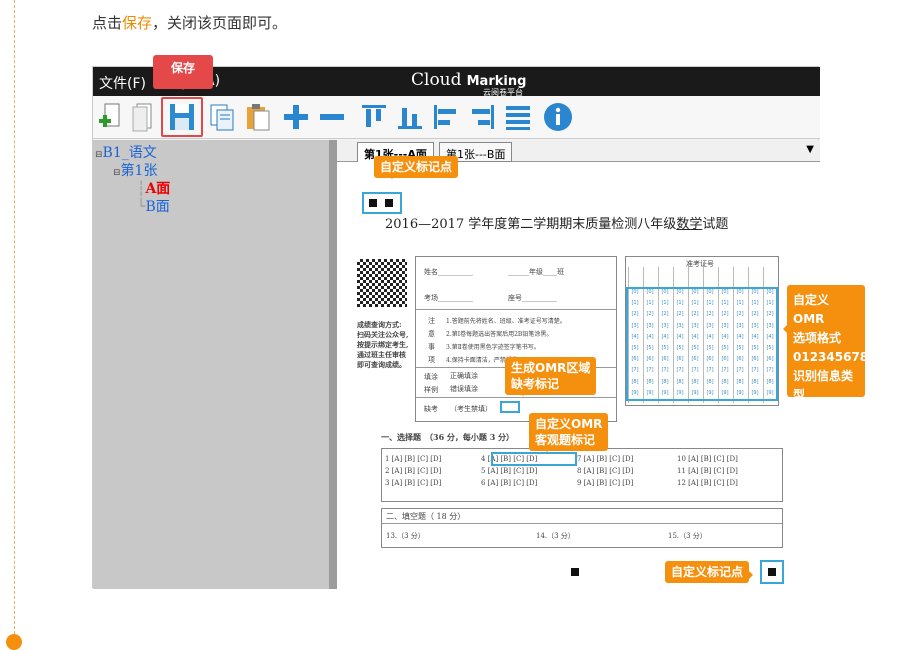 The width and height of the screenshot is (914, 650). Describe the element at coordinates (509, 471) in the screenshot. I see `mc-item: 5 [A] [B] [C] [D]` at that location.